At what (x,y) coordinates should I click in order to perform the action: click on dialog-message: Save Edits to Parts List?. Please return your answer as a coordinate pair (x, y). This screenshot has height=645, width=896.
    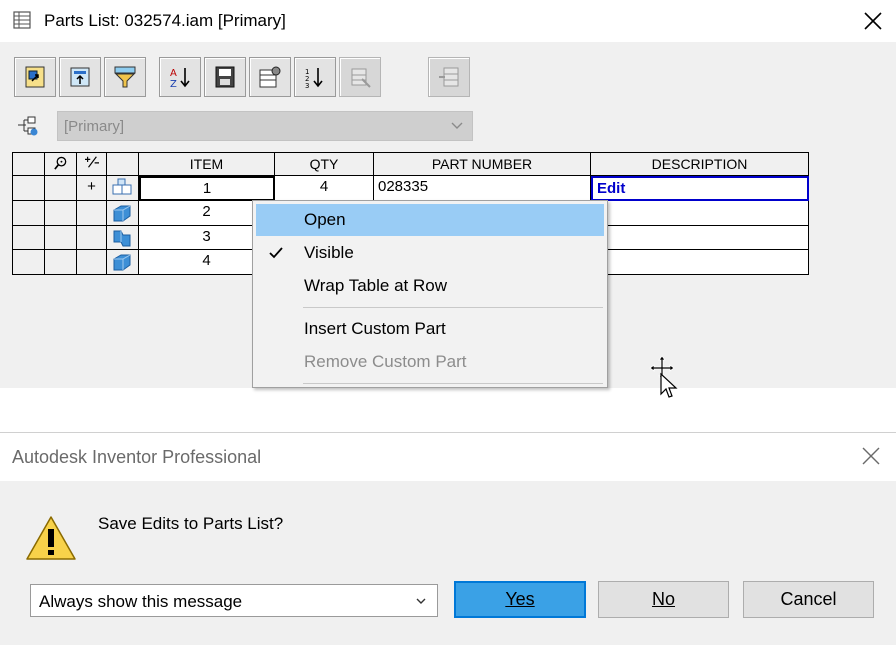
    Looking at the image, I should click on (191, 523).